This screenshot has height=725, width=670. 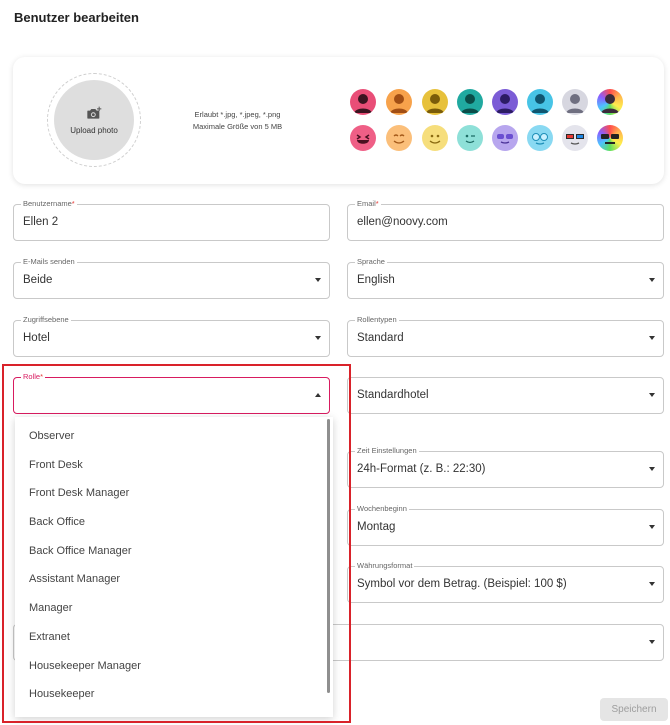 I want to click on username-label: Benutzername*, so click(x=49, y=204).